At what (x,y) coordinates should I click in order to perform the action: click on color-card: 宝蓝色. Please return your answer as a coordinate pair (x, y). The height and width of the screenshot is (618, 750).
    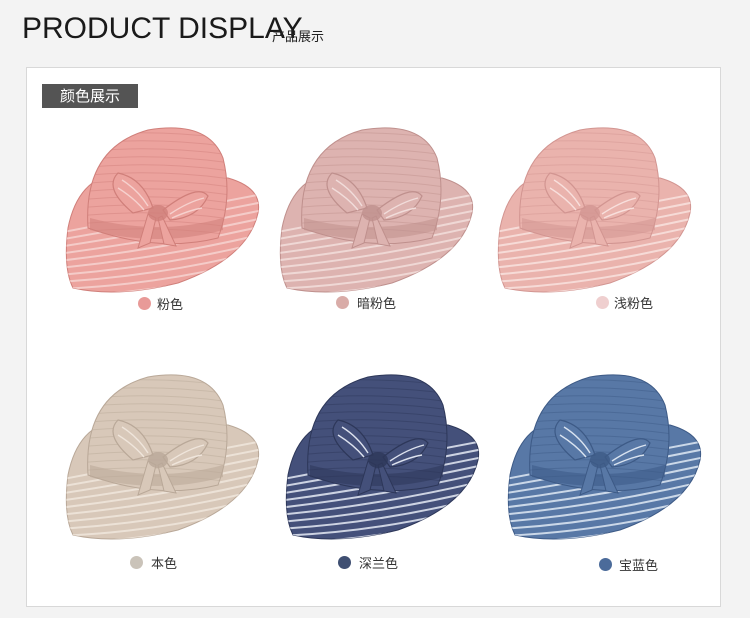
    Looking at the image, I should click on (605, 469).